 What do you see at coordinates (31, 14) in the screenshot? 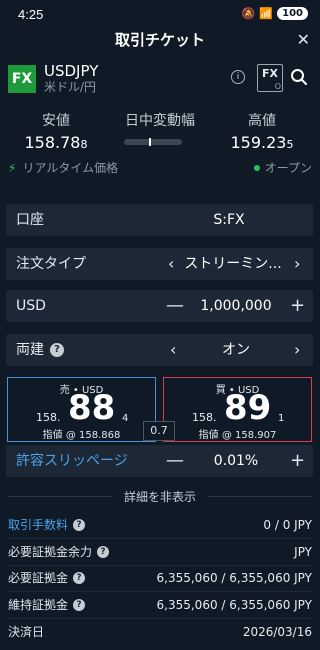
I see `status-time: 4:25` at bounding box center [31, 14].